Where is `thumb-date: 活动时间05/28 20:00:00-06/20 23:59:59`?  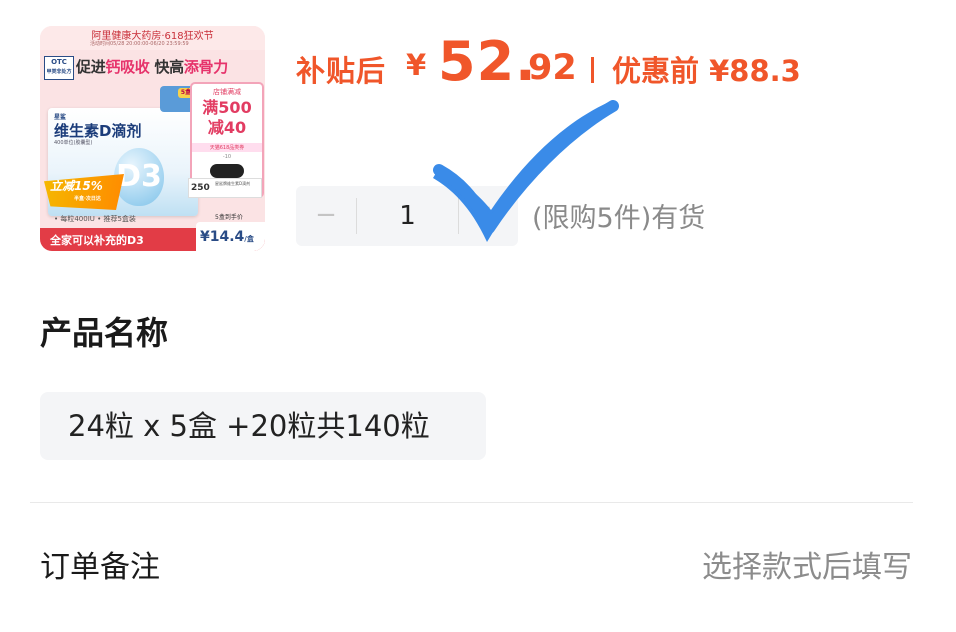 thumb-date: 活动时间05/28 20:00:00-06/20 23:59:59 is located at coordinates (139, 44).